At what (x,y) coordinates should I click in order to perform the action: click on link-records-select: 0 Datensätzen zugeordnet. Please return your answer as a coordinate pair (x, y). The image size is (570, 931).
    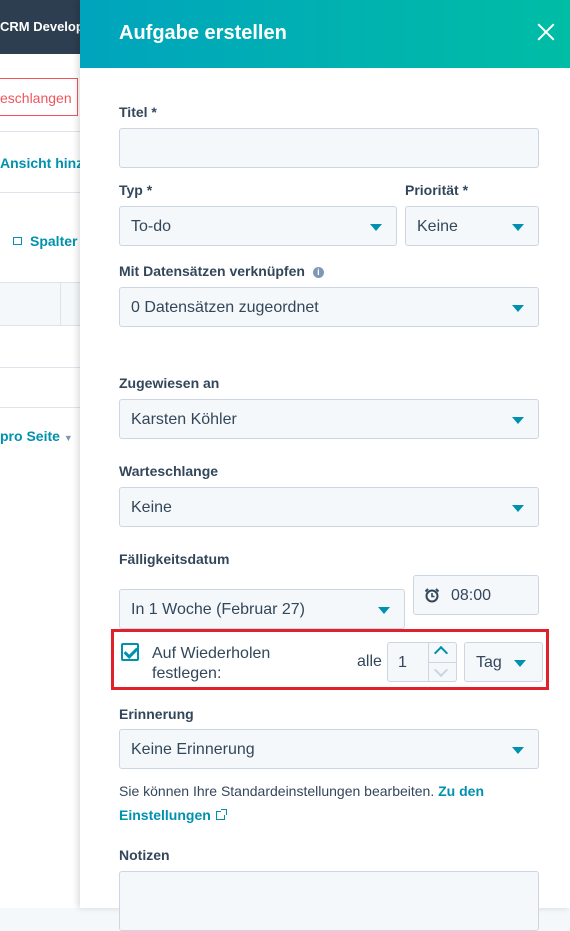
    Looking at the image, I should click on (329, 307).